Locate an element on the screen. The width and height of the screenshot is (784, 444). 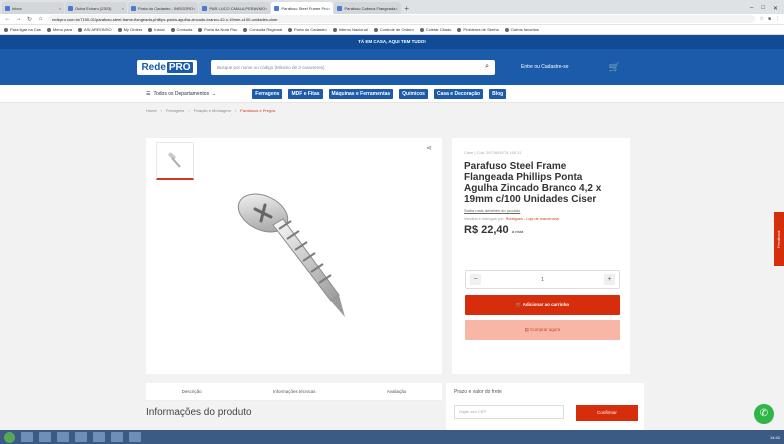
breadcrumb-item: Fixação e Montagem is located at coordinates (212, 110).